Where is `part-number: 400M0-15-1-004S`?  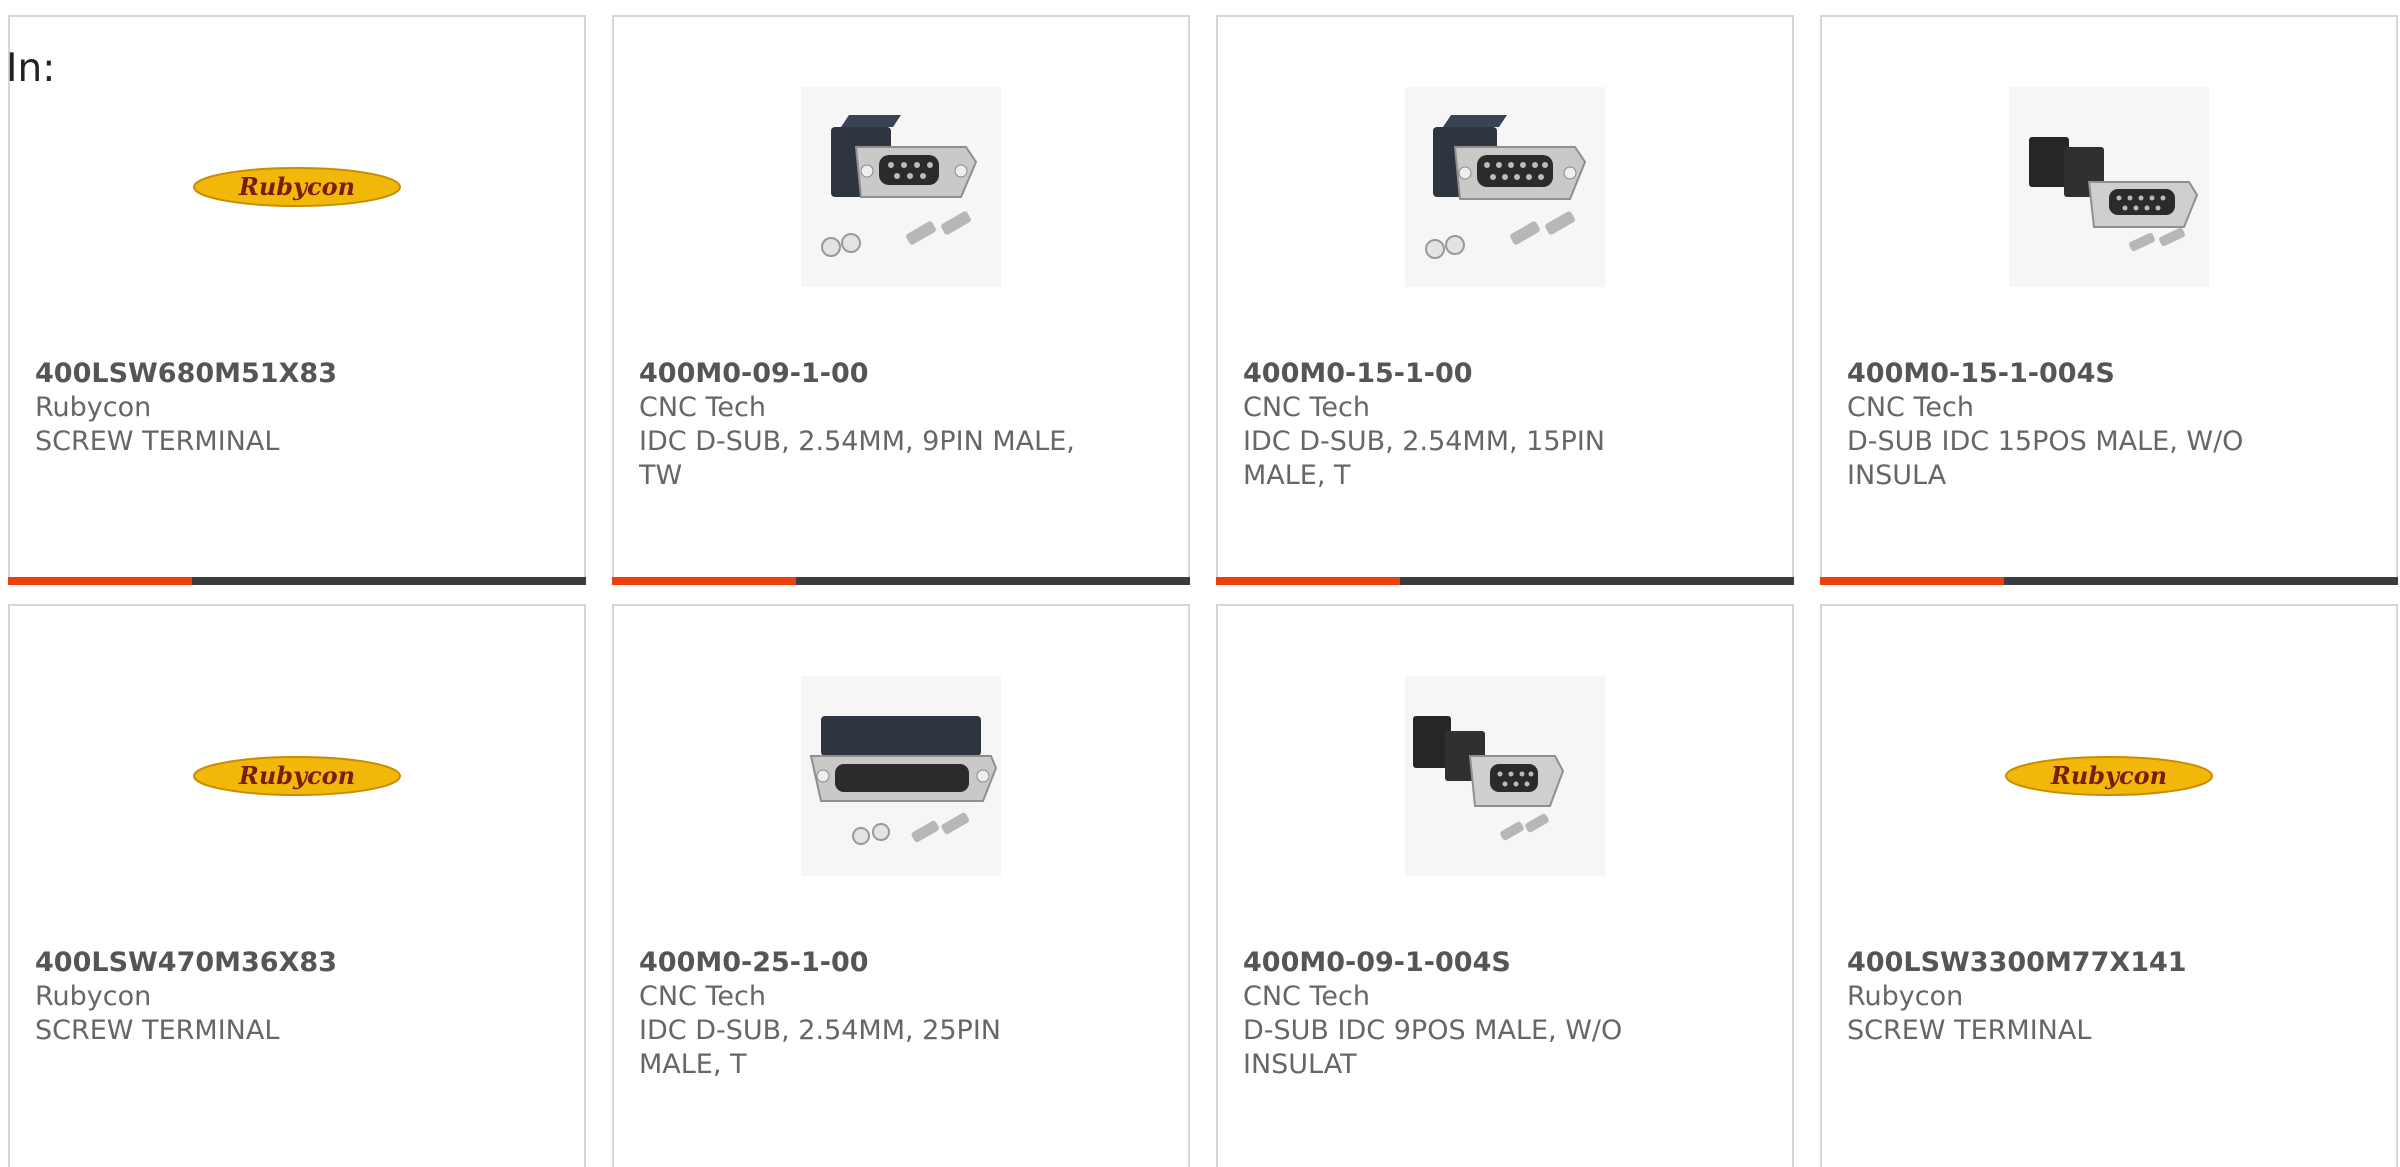
part-number: 400M0-15-1-004S is located at coordinates (2067, 374).